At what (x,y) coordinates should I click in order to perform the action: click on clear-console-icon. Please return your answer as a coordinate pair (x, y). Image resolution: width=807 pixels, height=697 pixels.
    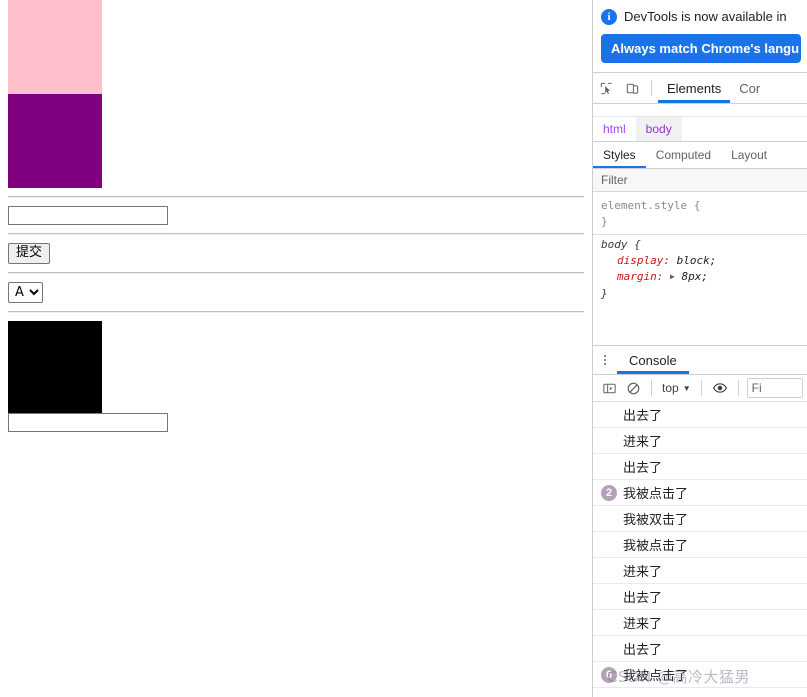
    Looking at the image, I should click on (633, 388).